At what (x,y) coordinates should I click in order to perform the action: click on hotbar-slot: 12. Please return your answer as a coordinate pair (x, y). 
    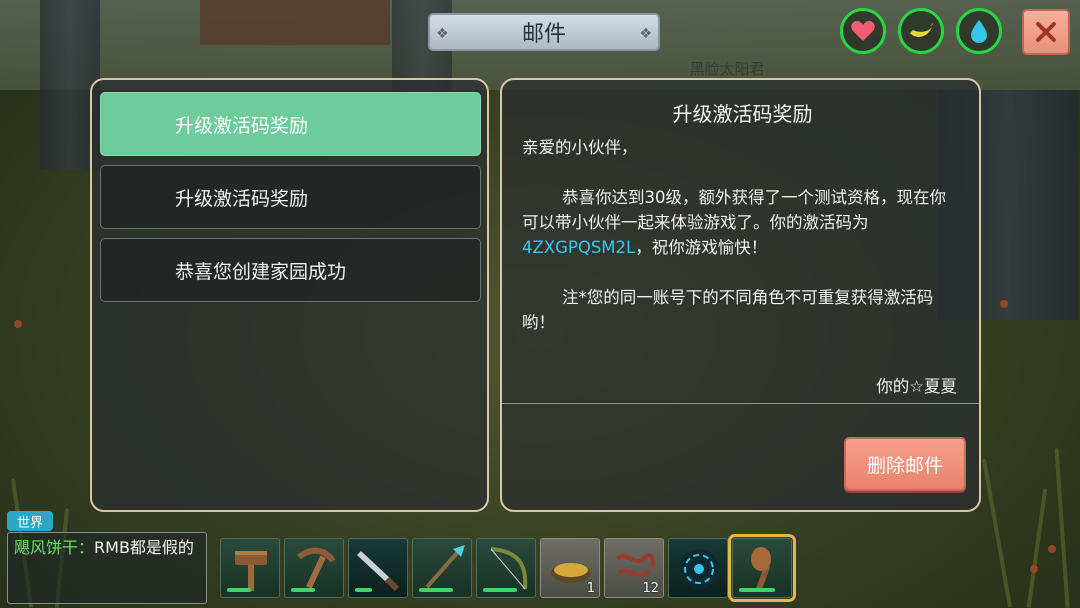
    Looking at the image, I should click on (634, 568).